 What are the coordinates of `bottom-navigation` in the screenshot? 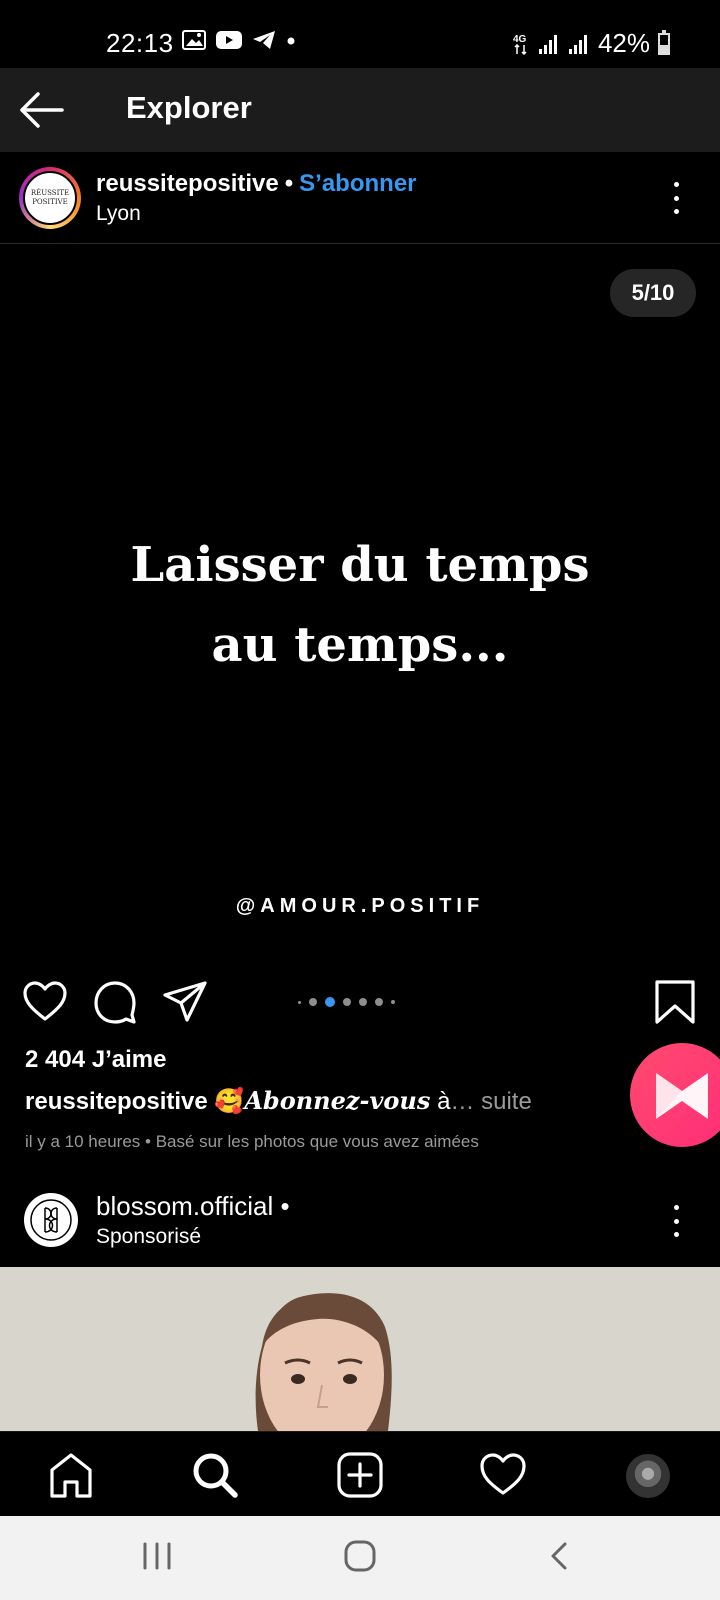 It's located at (360, 1473).